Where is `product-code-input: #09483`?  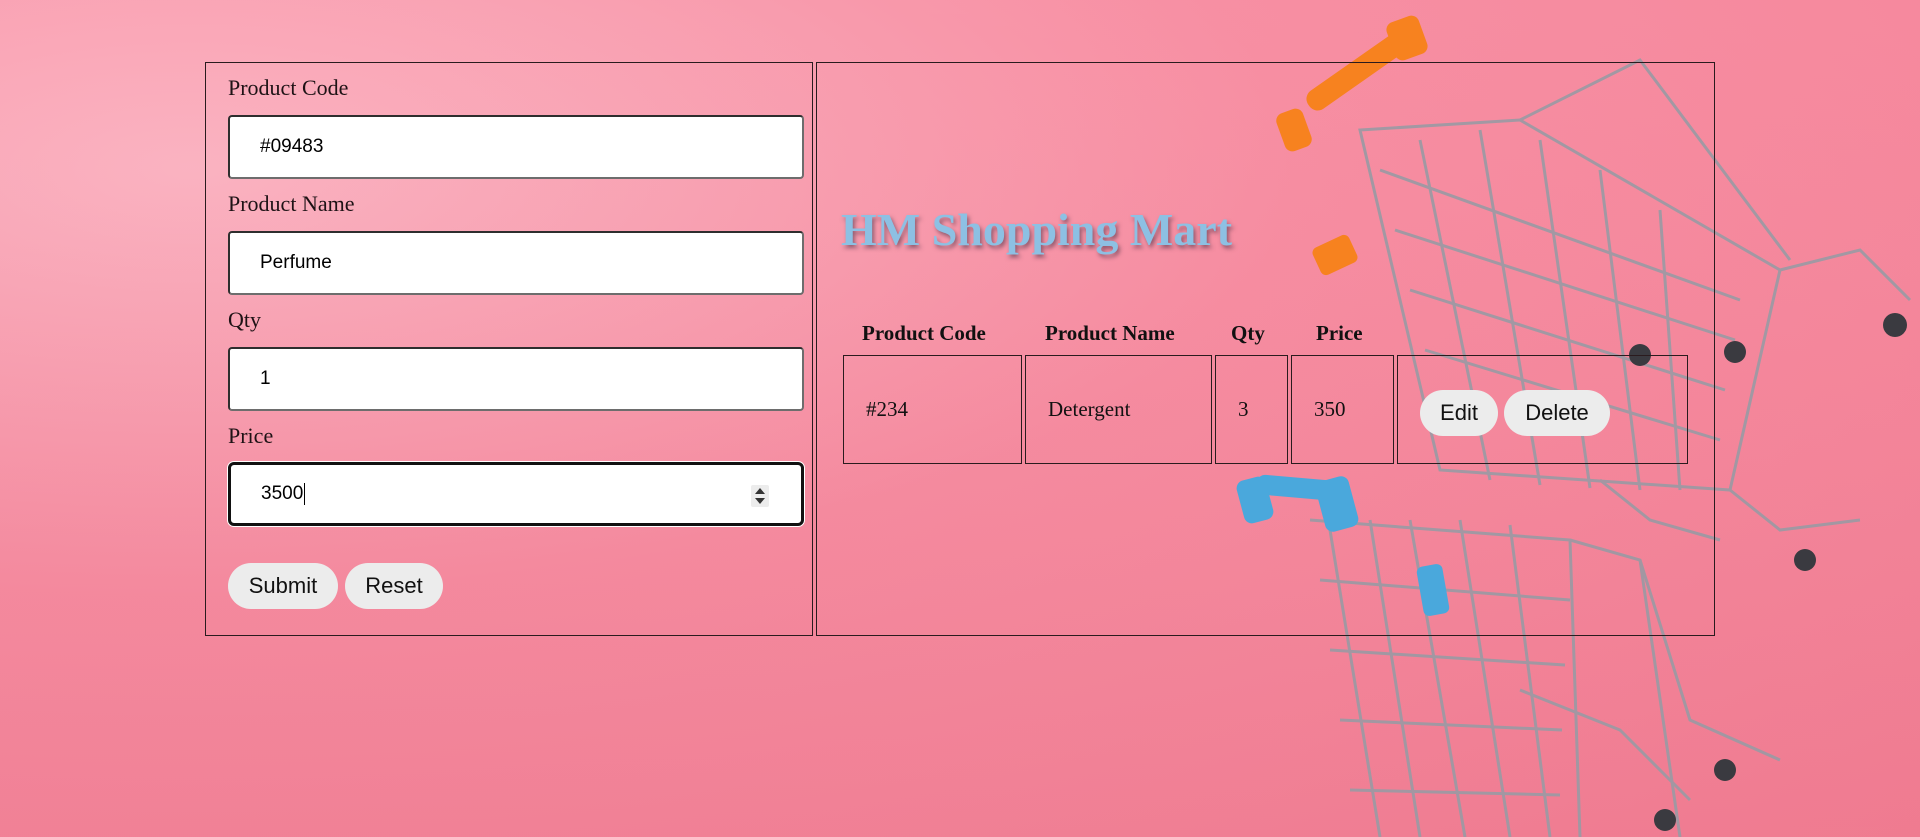
product-code-input: #09483 is located at coordinates (516, 147).